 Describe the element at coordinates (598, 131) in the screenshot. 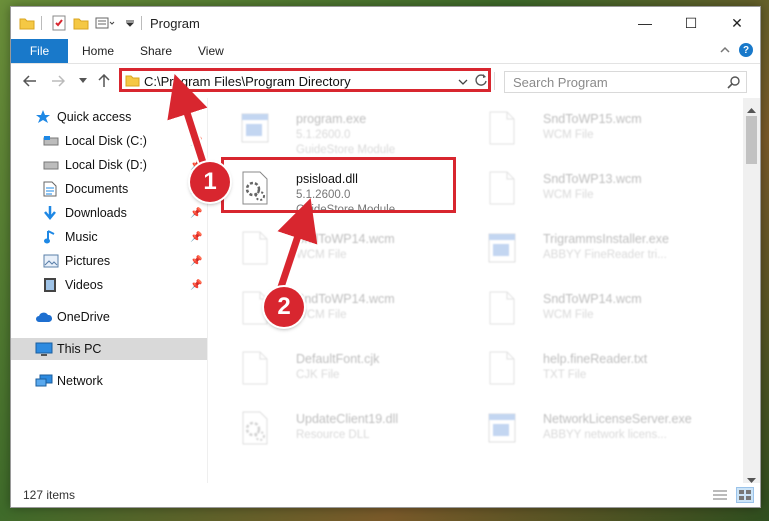

I see `file-item: SndToWP15.wcm WCM File` at that location.